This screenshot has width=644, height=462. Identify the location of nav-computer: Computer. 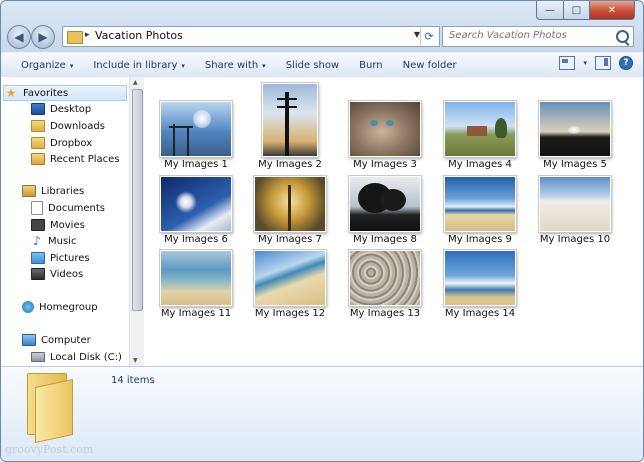
(56, 340).